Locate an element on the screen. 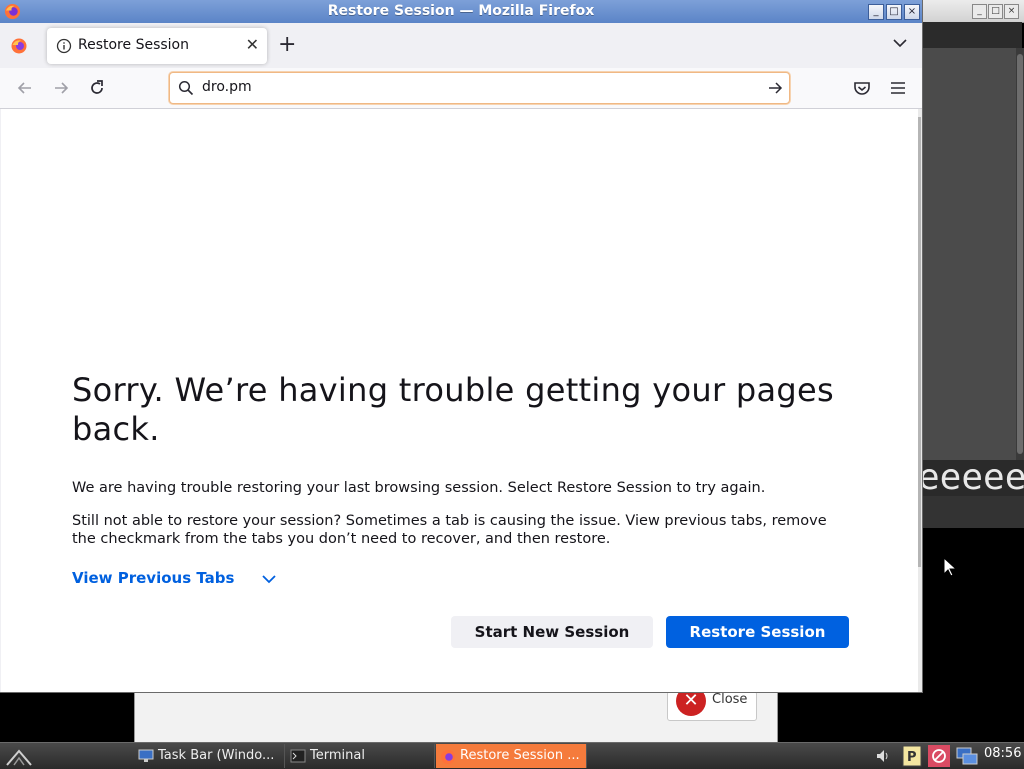 The height and width of the screenshot is (769, 1024). mouse-pointer-icon is located at coordinates (950, 566).